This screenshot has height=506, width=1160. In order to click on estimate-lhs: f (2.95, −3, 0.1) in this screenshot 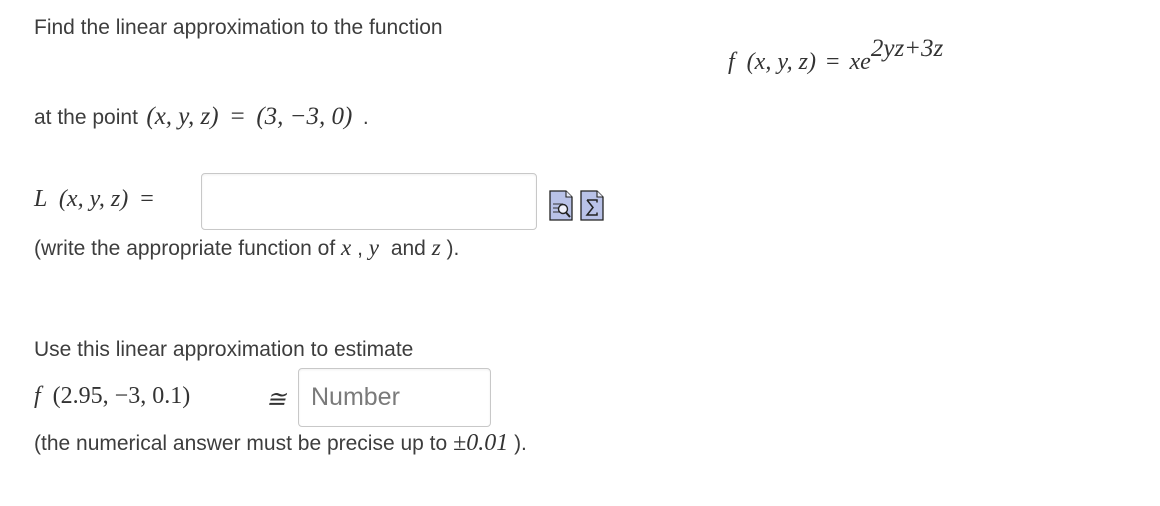, I will do `click(112, 396)`.